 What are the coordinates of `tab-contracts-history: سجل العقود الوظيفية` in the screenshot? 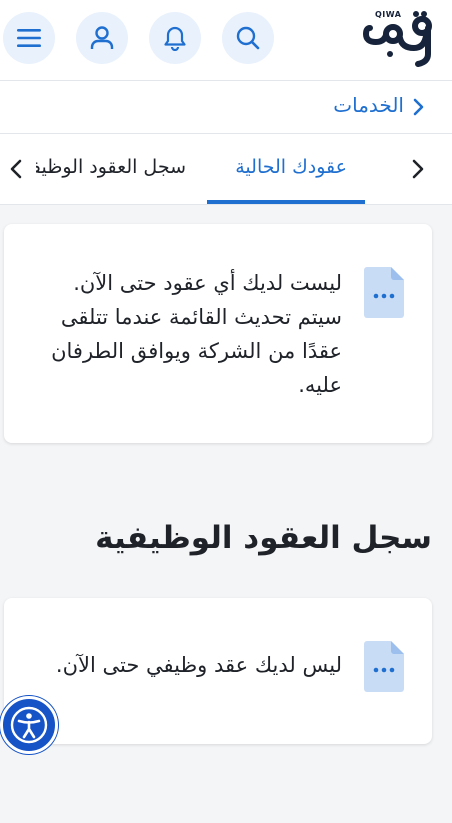 It's located at (116, 169).